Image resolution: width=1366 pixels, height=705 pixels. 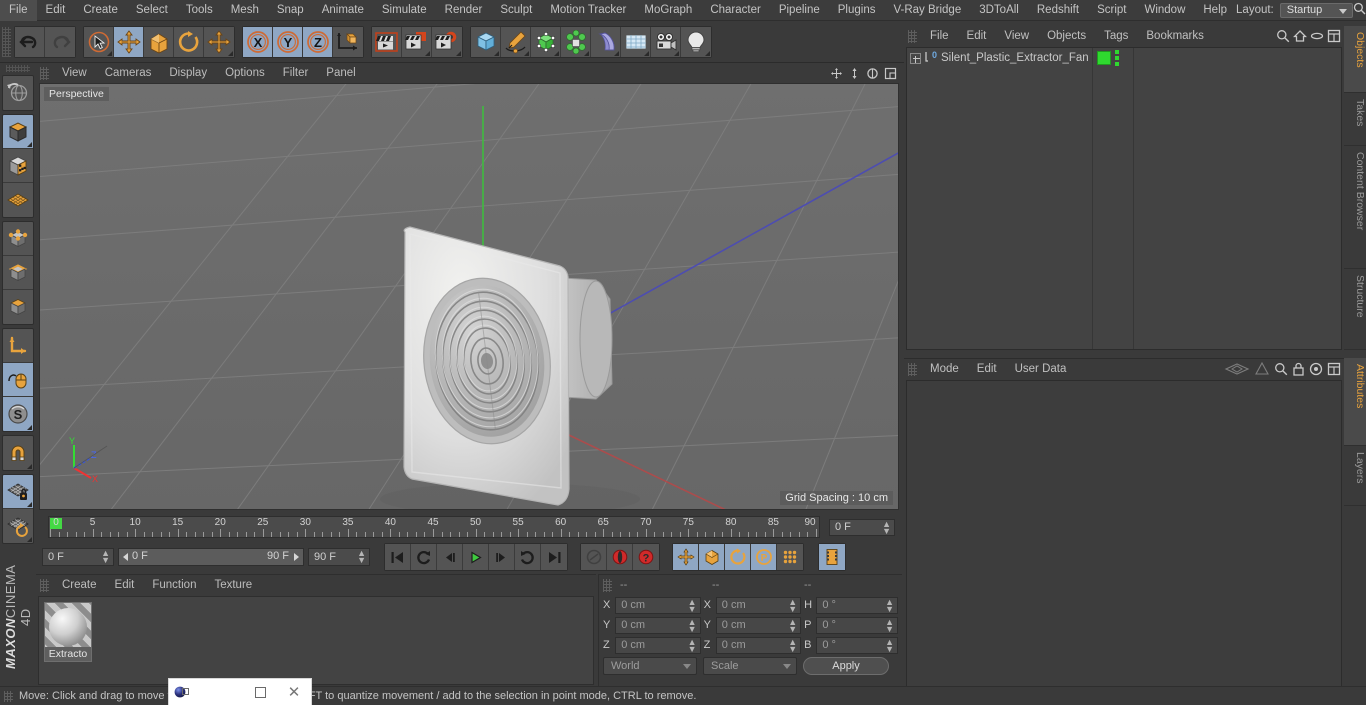 What do you see at coordinates (74, 73) in the screenshot?
I see `viewport-menu-item-view: View` at bounding box center [74, 73].